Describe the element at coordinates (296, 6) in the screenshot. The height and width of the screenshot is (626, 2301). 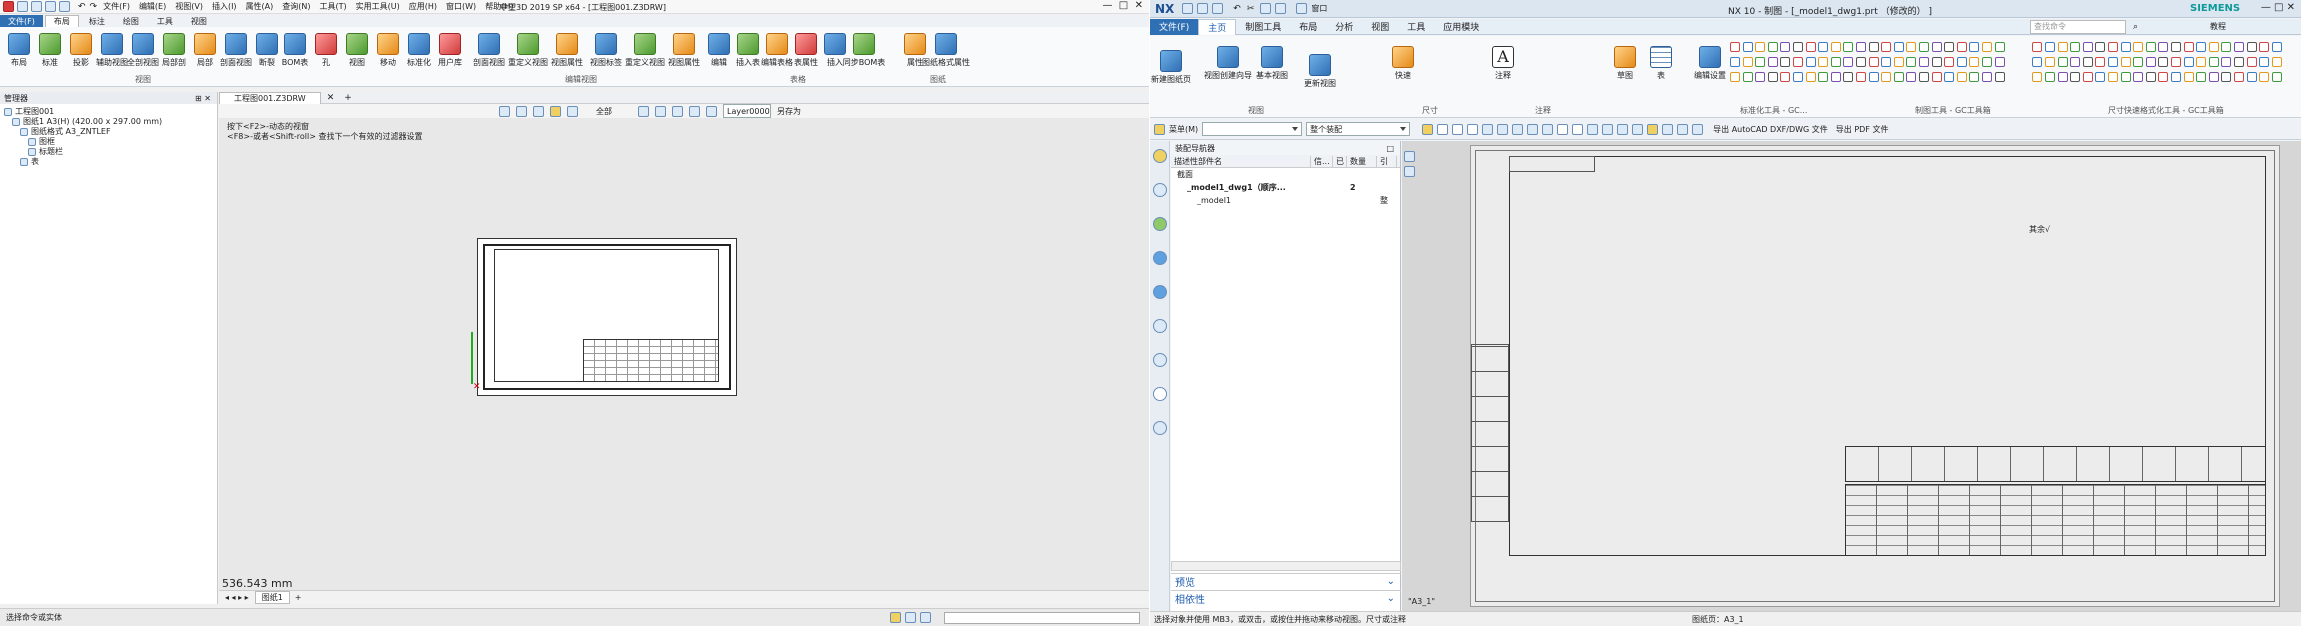
I see `menu-item: 查询(N)` at that location.